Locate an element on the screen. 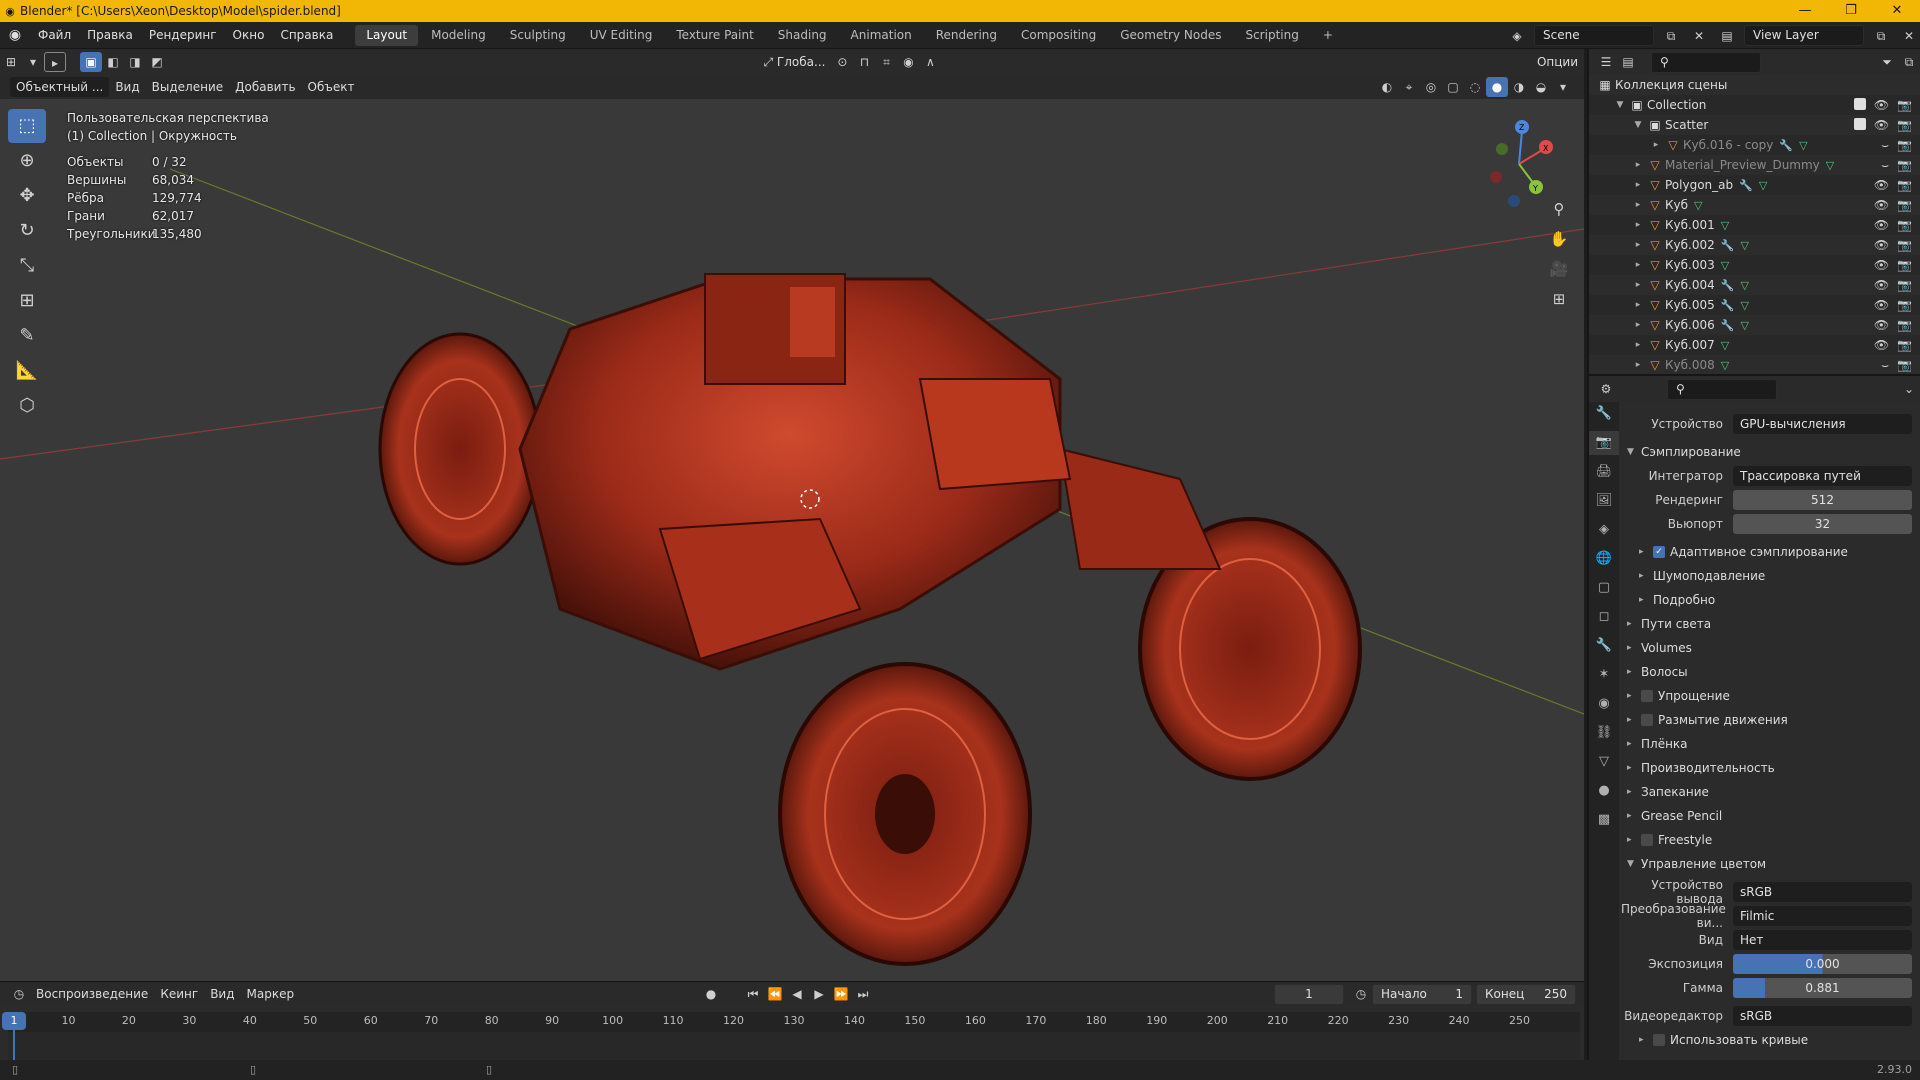  panel-4: ▸ Размытие движения is located at coordinates (1770, 720).